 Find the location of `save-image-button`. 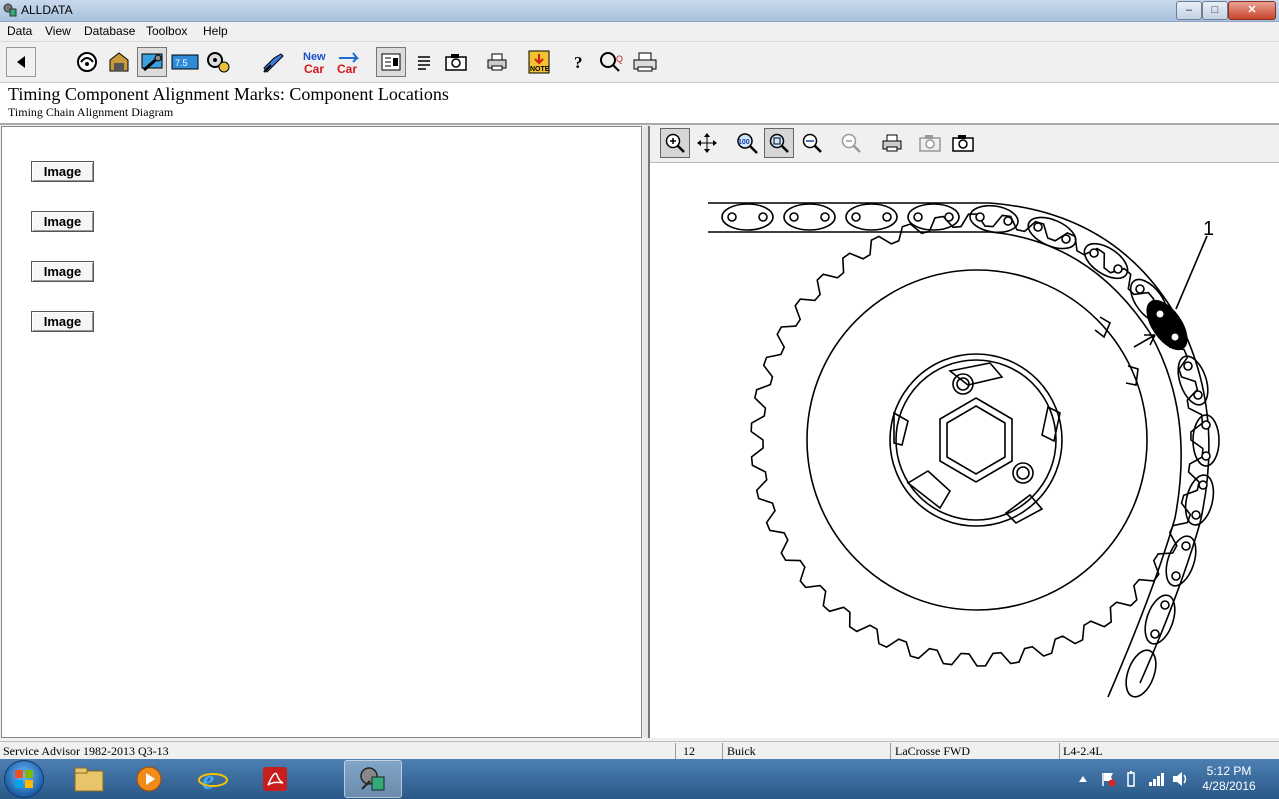

save-image-button is located at coordinates (963, 143).